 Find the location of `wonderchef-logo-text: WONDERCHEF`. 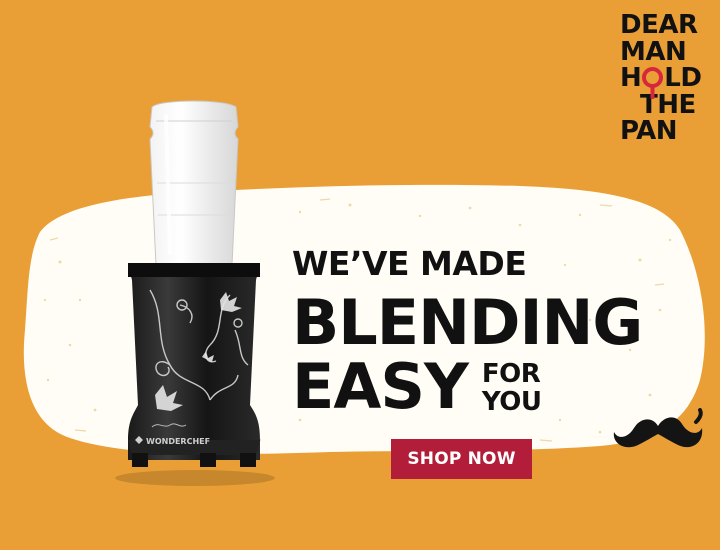

wonderchef-logo-text: WONDERCHEF is located at coordinates (178, 441).